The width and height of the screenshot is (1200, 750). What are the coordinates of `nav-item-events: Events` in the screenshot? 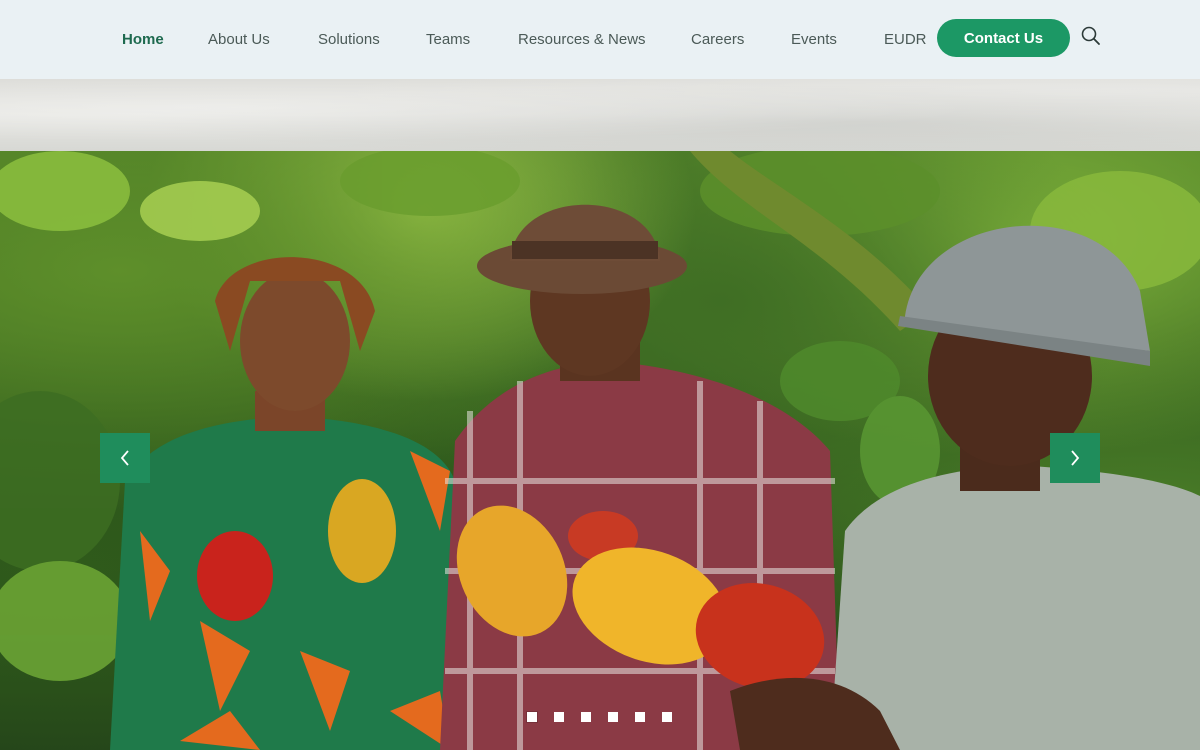 It's located at (814, 40).